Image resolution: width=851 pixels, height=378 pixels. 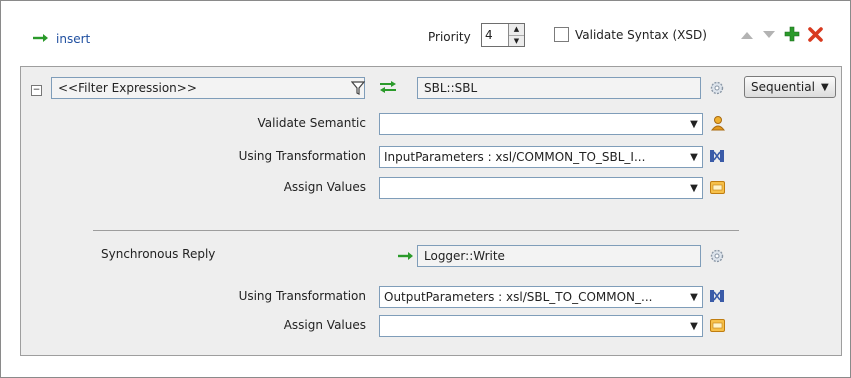 I want to click on filter-expression-field: <<Filter Expression>>, so click(x=208, y=88).